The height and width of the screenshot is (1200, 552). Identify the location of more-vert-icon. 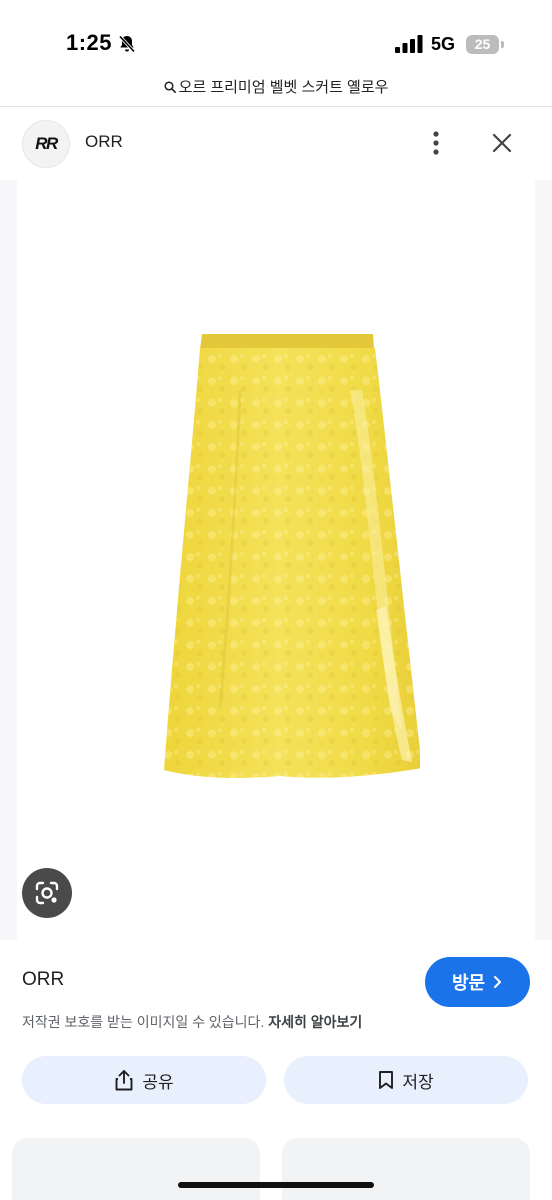
(436, 143).